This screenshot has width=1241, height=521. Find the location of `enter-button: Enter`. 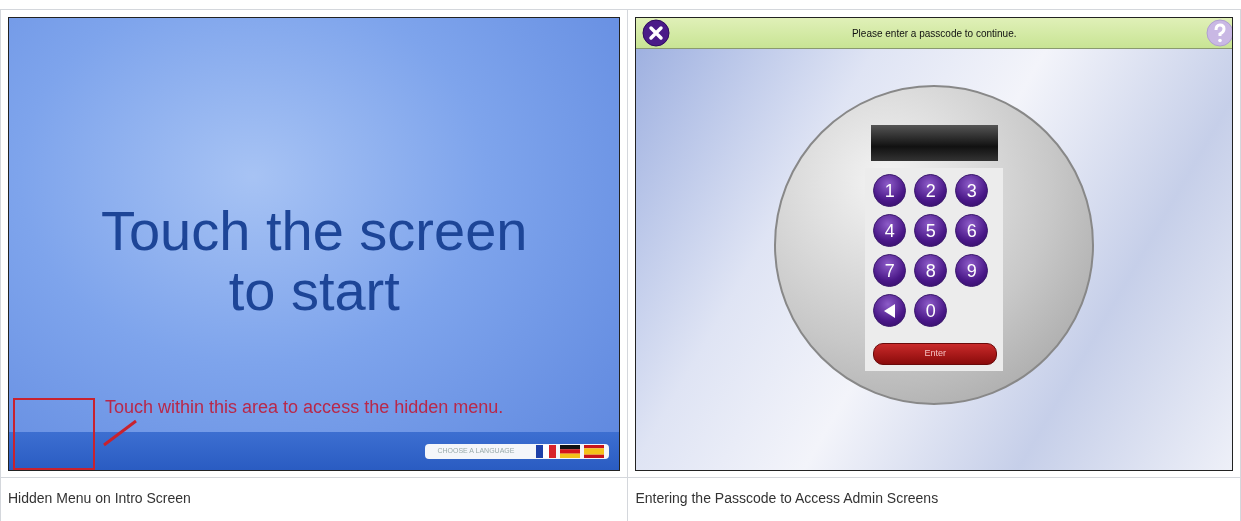

enter-button: Enter is located at coordinates (935, 354).